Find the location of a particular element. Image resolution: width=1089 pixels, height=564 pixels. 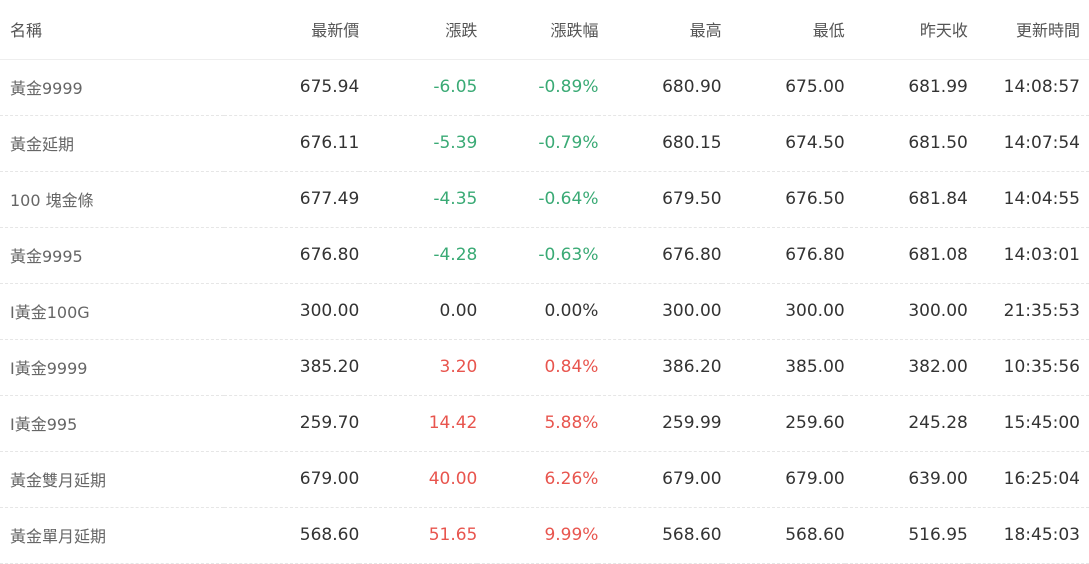

header-update-time: 更新時間 is located at coordinates (1028, 29).